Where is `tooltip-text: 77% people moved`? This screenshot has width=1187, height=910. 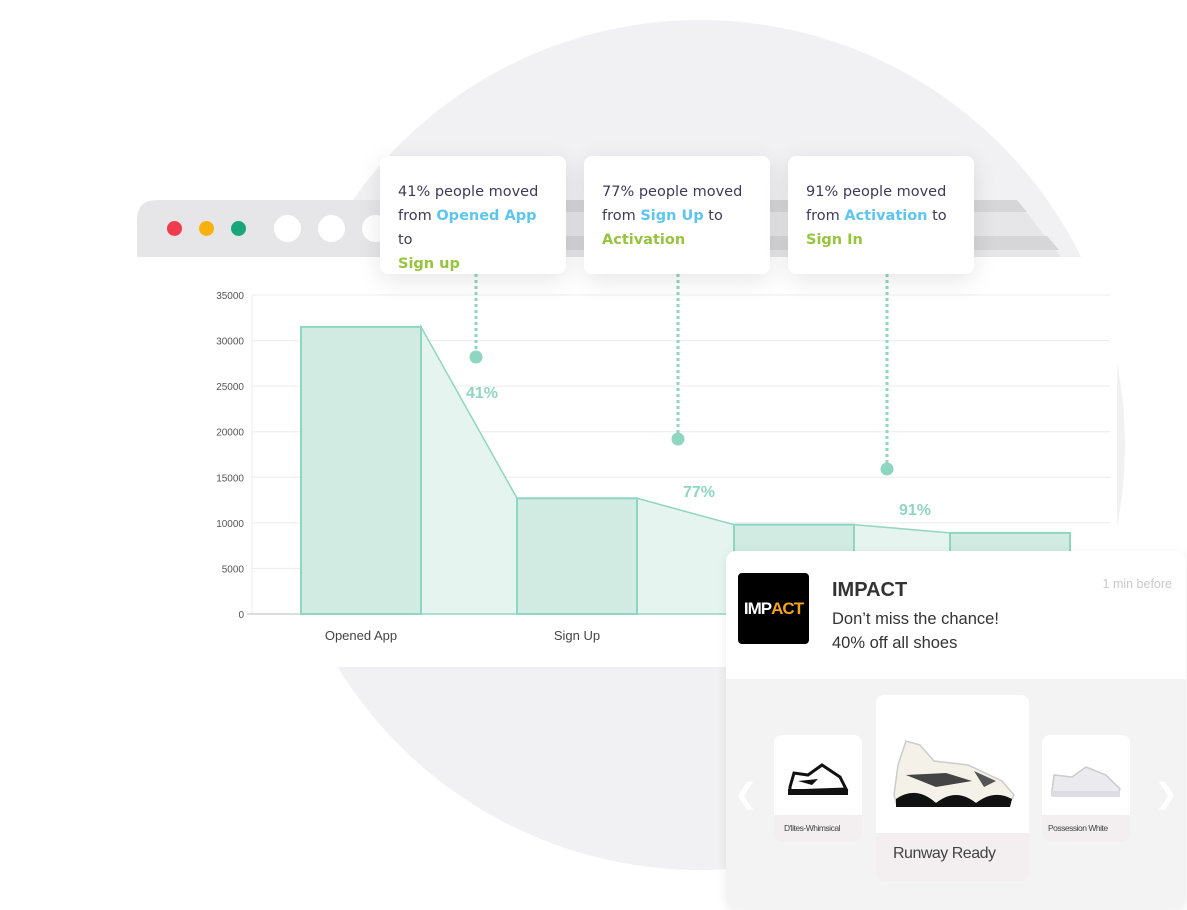
tooltip-text: 77% people moved is located at coordinates (672, 192).